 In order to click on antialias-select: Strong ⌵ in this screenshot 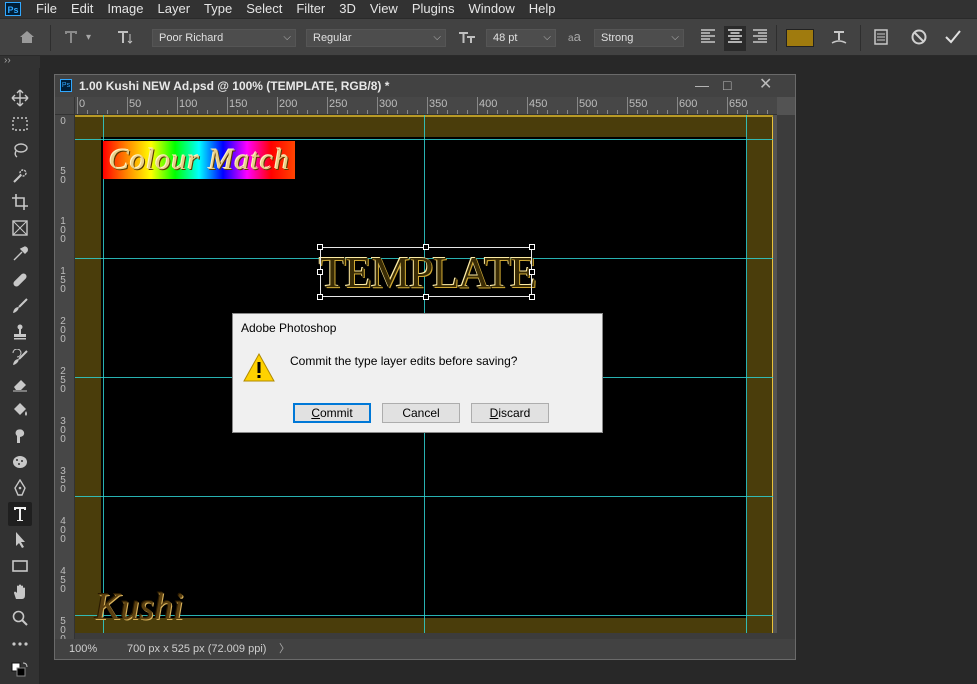, I will do `click(639, 38)`.